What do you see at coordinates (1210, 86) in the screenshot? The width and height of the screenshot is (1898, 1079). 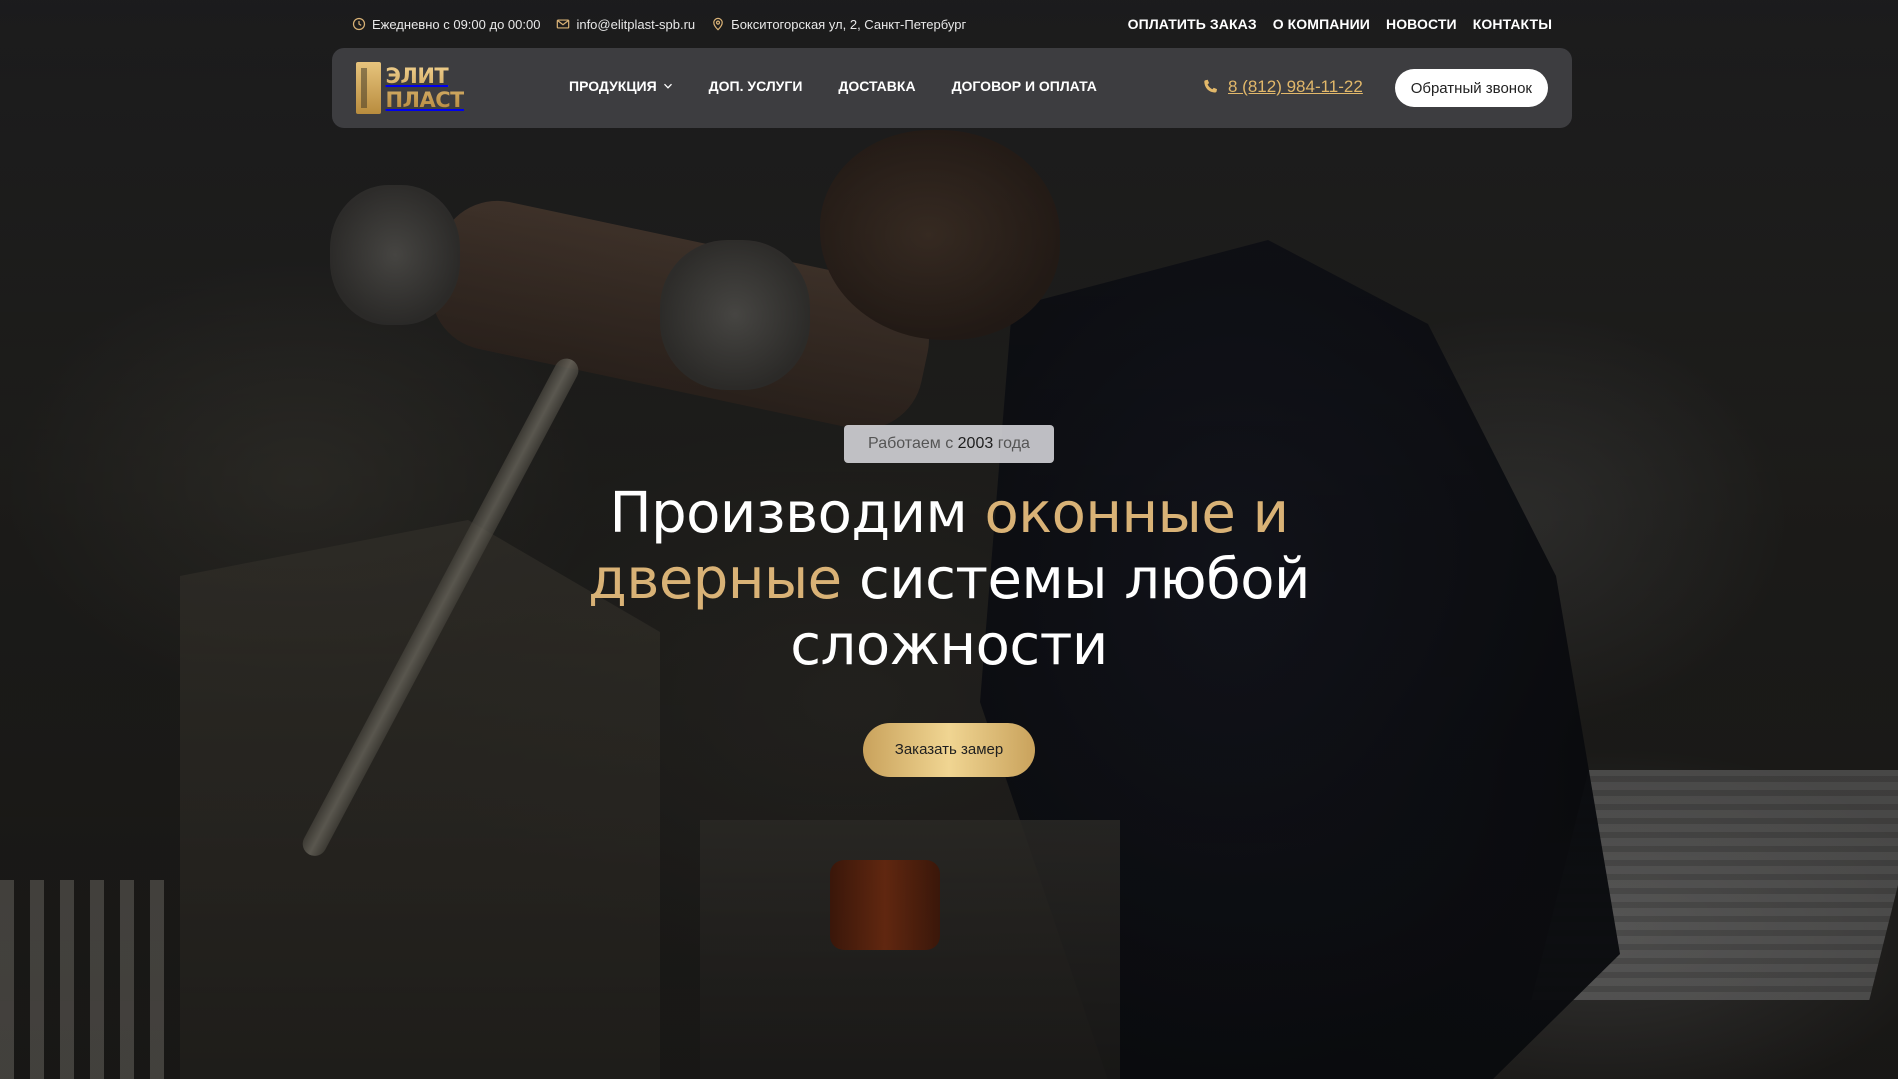 I see `phone-icon` at bounding box center [1210, 86].